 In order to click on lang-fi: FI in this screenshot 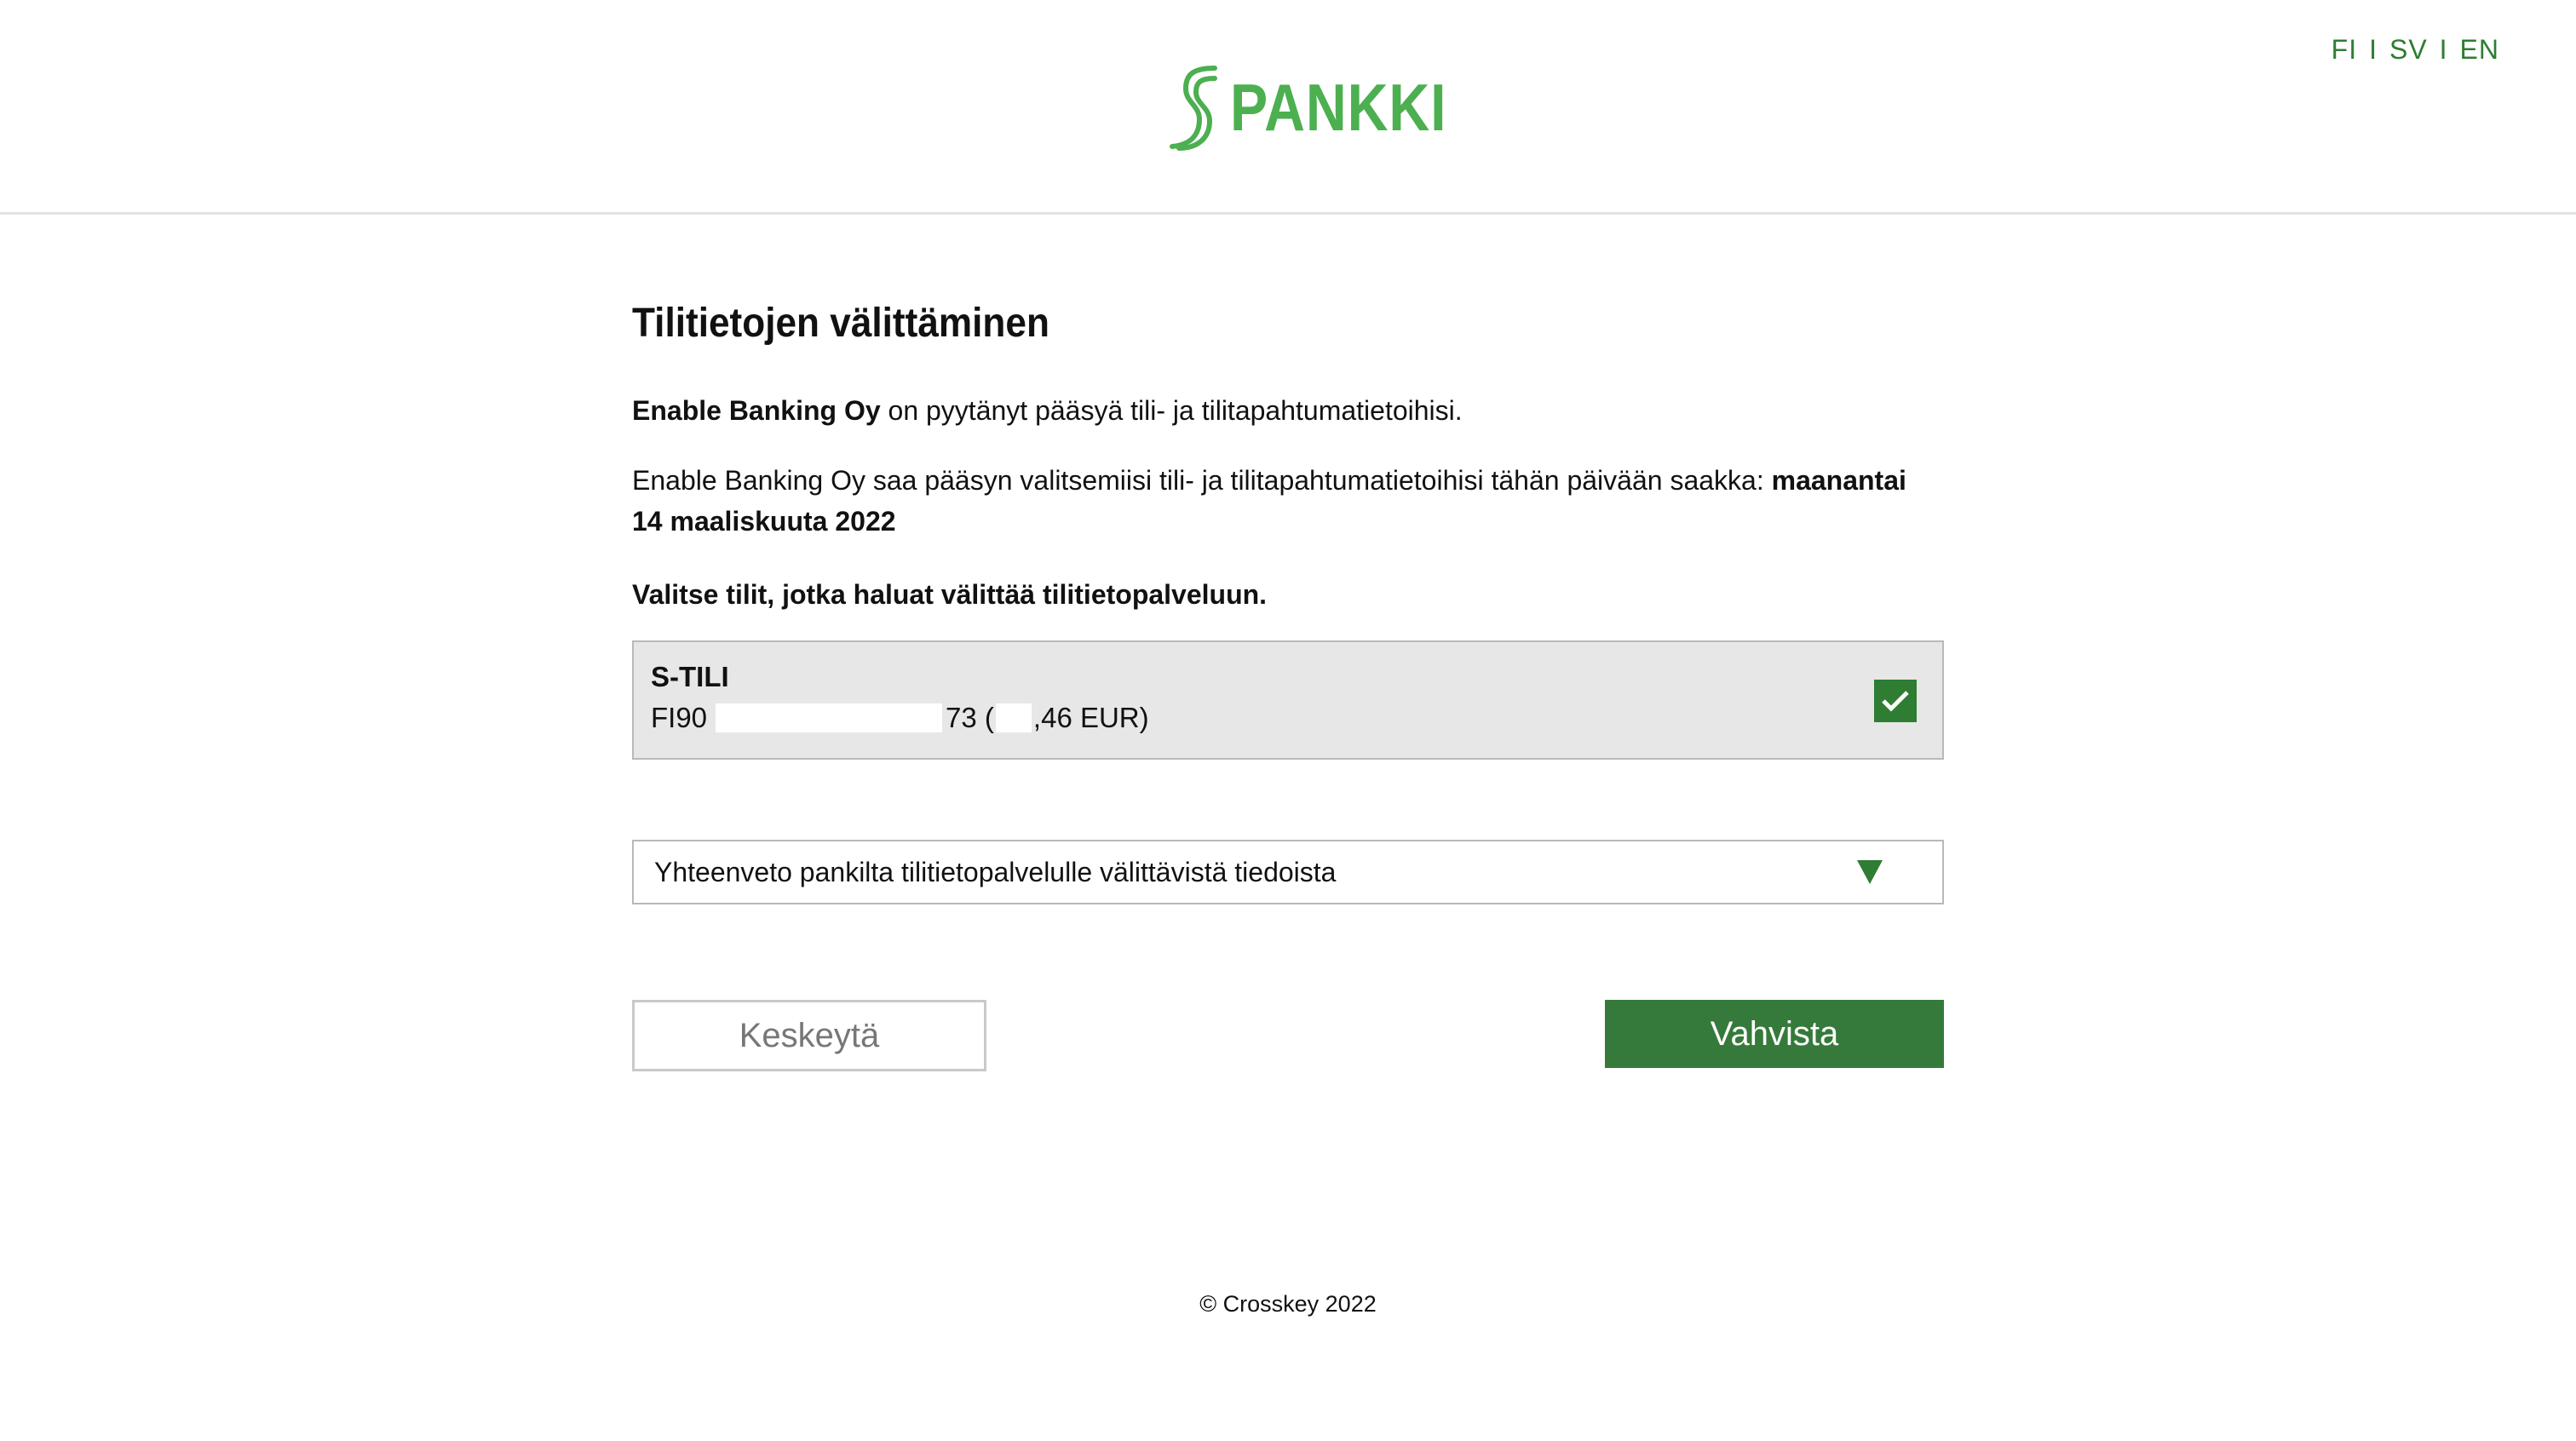, I will do `click(2345, 50)`.